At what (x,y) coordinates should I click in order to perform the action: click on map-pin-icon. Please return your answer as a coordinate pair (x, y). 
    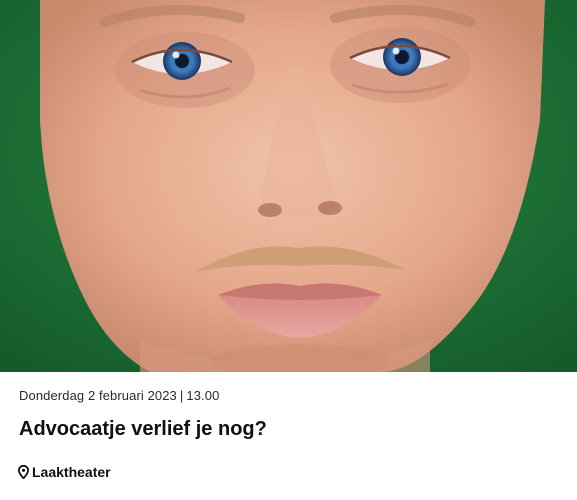
    Looking at the image, I should click on (23, 472).